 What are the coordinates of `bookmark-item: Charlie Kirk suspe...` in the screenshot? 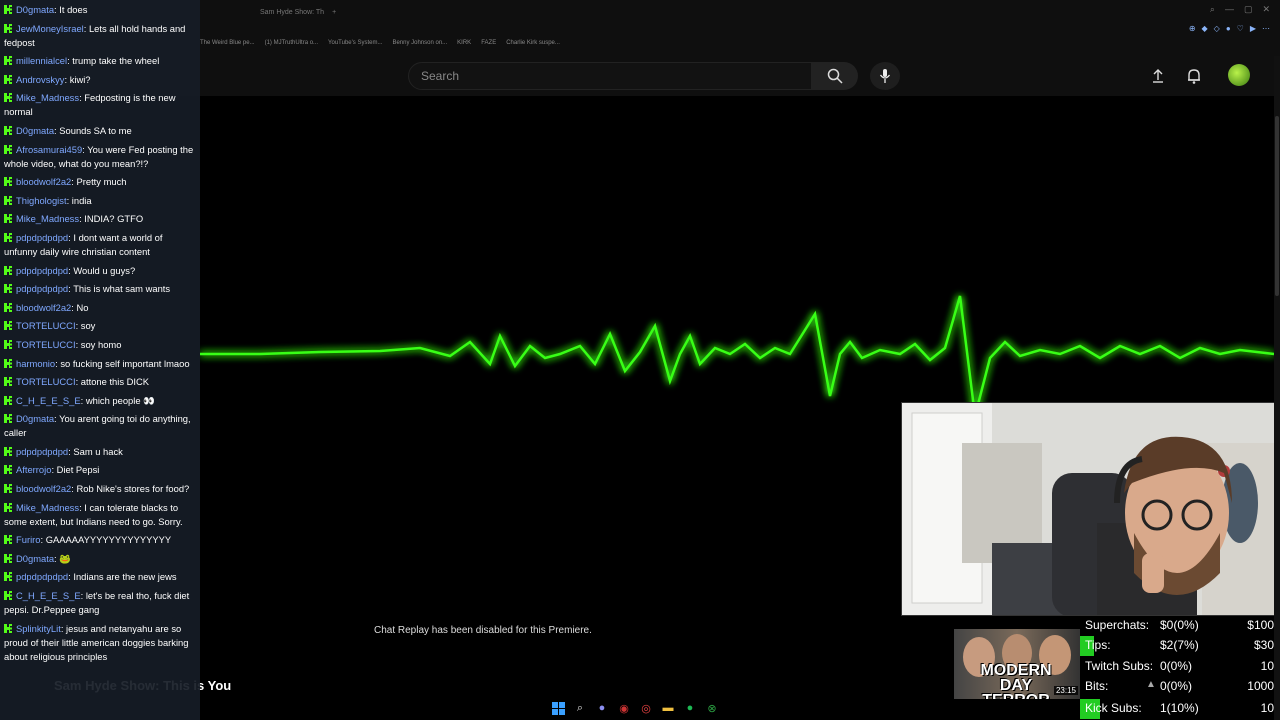 It's located at (533, 43).